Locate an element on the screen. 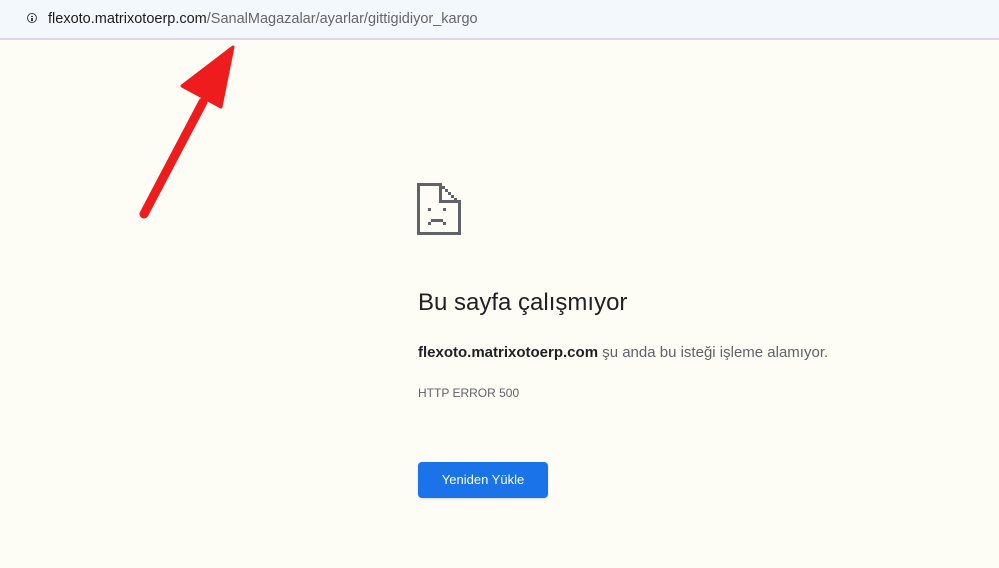  error-code: HTTP ERROR 500 is located at coordinates (469, 393).